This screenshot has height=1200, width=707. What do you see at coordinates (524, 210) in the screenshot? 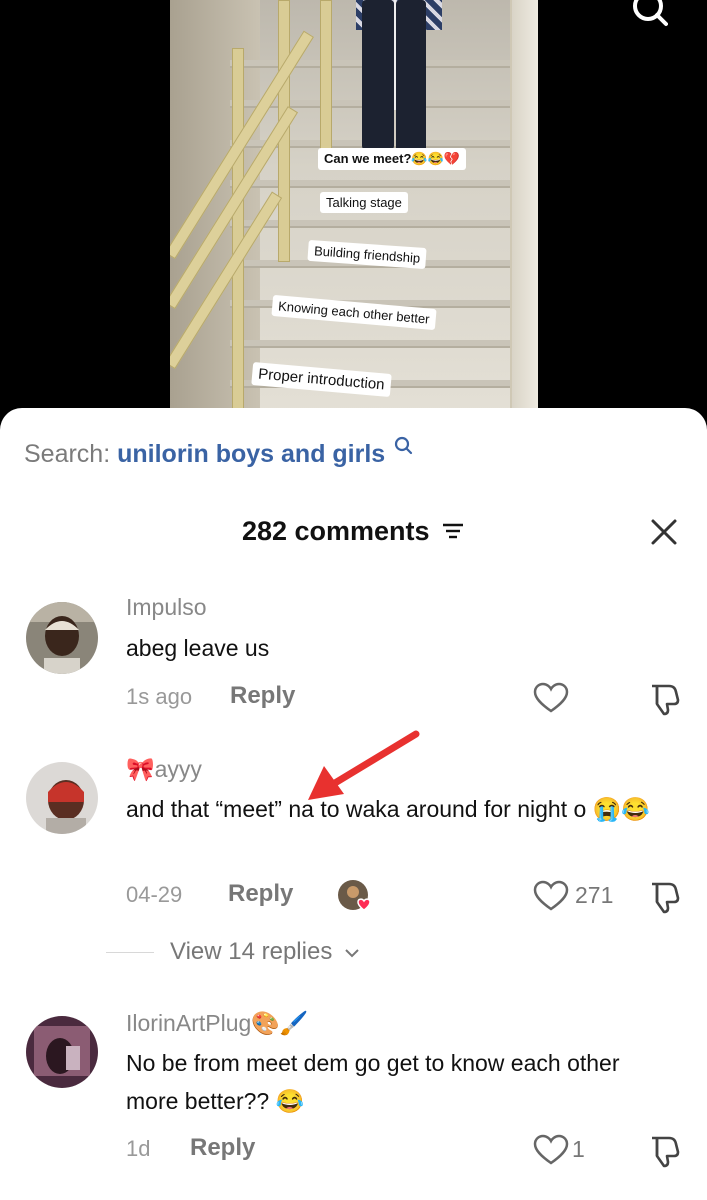
I see `wall-right` at bounding box center [524, 210].